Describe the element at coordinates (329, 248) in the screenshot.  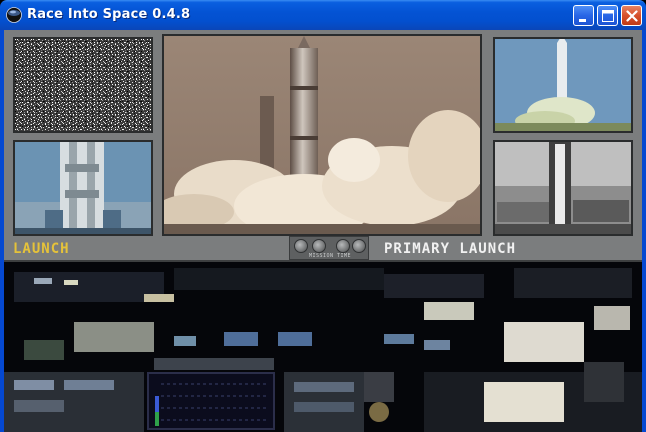
I see `mission-time-clock: MISSION TIME` at that location.